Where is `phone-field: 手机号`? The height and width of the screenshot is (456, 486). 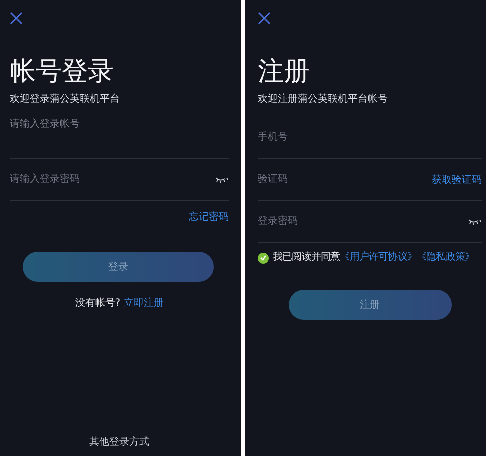
phone-field: 手机号 is located at coordinates (370, 137).